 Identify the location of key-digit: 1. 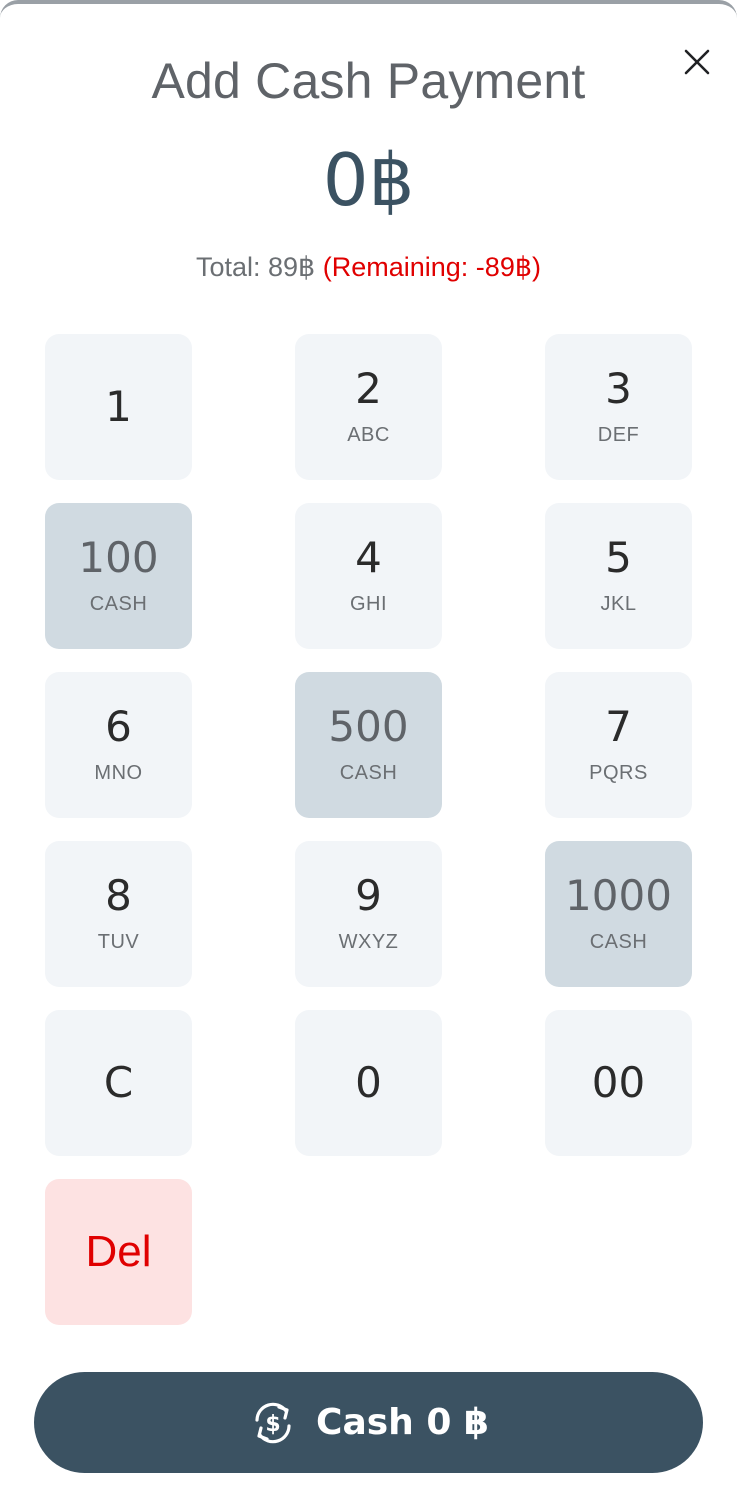
(118, 406).